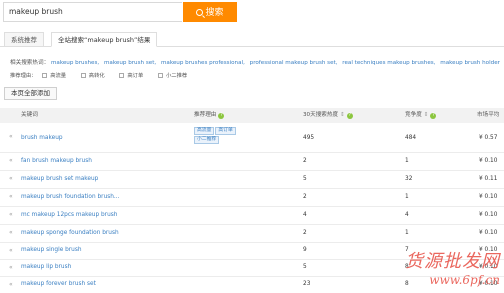  I want to click on reason-tag: 高订单, so click(225, 131).